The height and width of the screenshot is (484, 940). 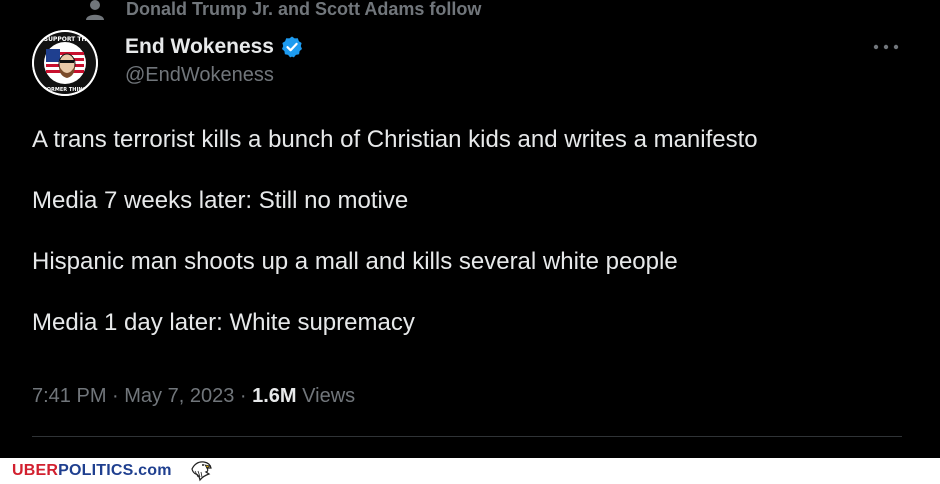 I want to click on verified-badge-icon, so click(x=292, y=47).